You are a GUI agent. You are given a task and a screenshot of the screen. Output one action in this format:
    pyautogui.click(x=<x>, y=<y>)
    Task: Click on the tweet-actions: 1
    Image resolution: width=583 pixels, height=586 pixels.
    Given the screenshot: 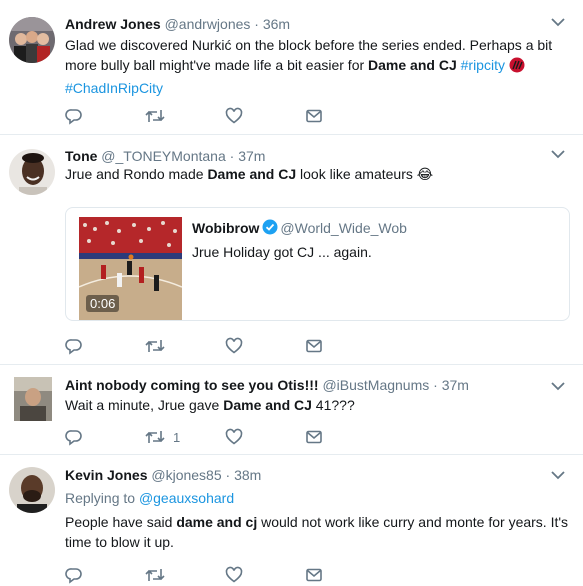 What is the action you would take?
    pyautogui.click(x=215, y=437)
    